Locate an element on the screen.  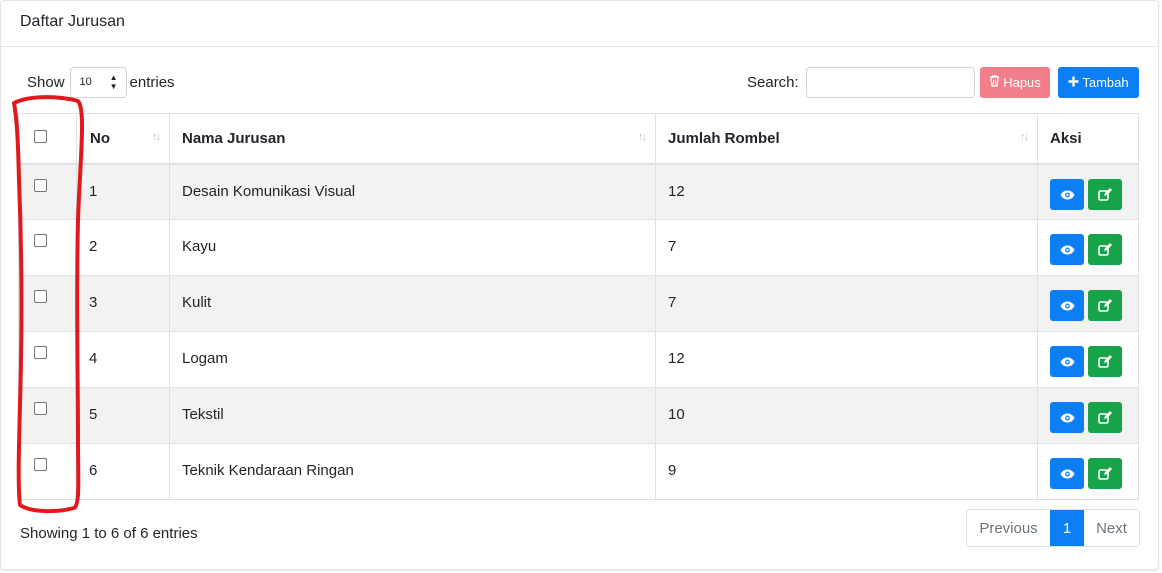
cell-nama: Kulit is located at coordinates (412, 303).